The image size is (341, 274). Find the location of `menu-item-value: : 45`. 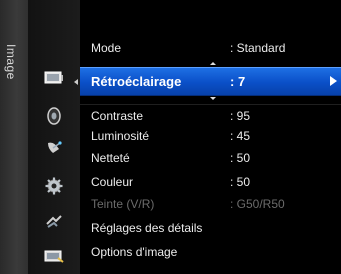

menu-item-value: : 45 is located at coordinates (240, 136).